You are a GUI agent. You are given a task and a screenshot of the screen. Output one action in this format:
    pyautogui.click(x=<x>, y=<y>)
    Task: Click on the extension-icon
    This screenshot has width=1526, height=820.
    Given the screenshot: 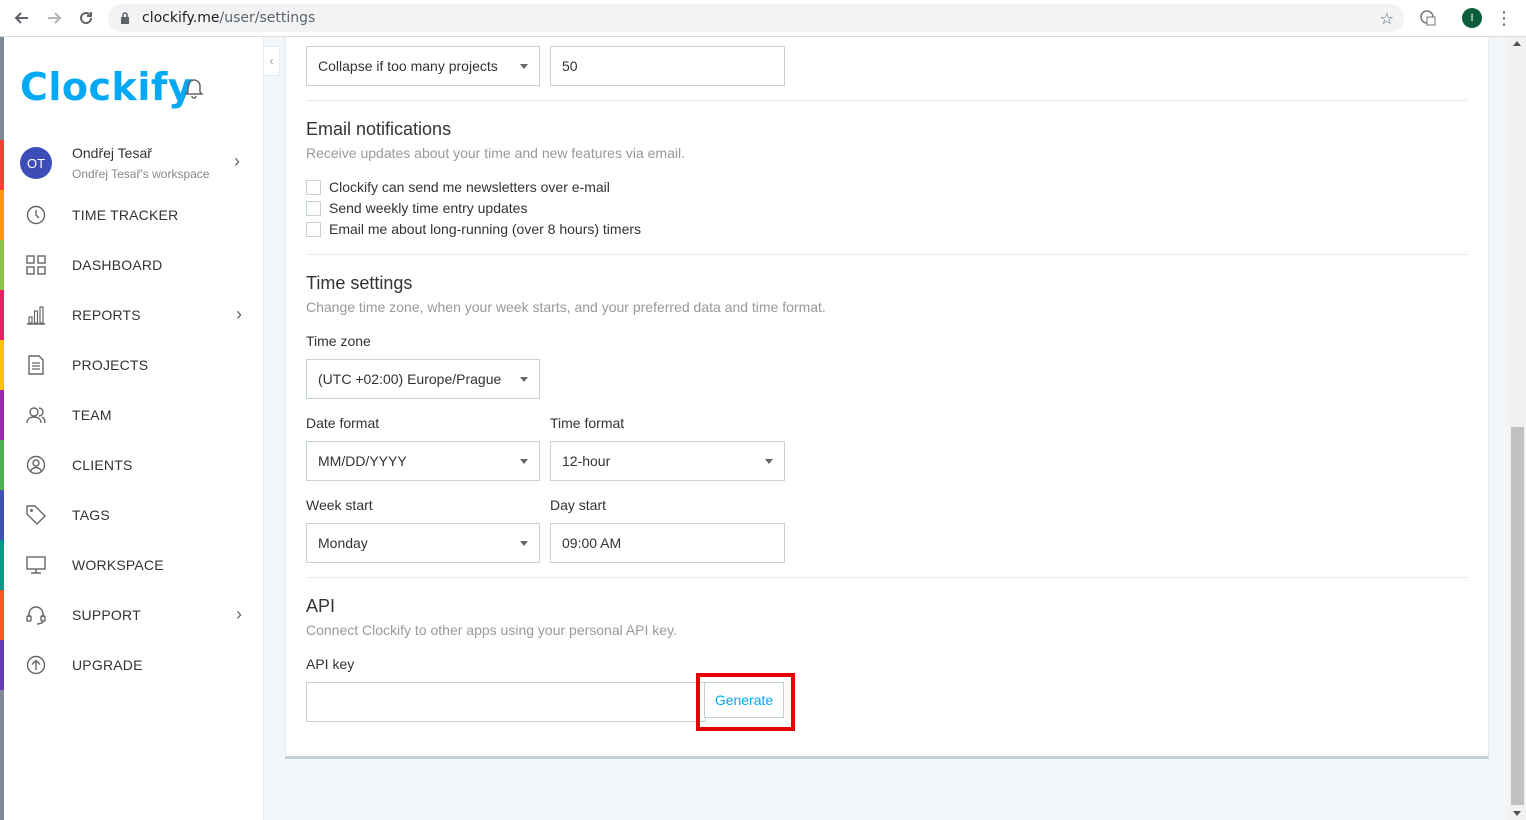 What is the action you would take?
    pyautogui.click(x=1428, y=18)
    